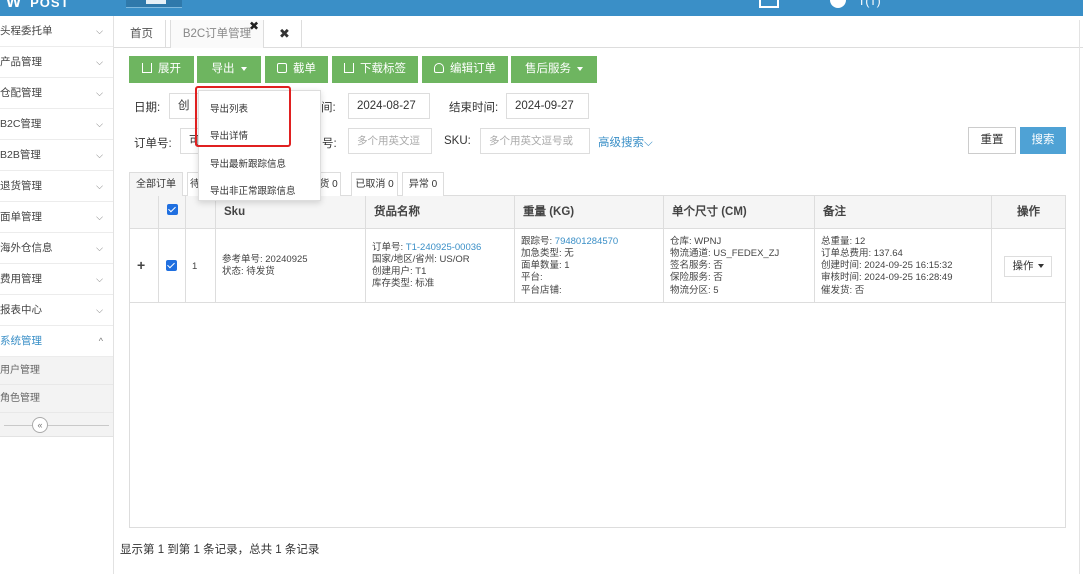 The width and height of the screenshot is (1083, 574). I want to click on highlight-annotation, so click(243, 116).